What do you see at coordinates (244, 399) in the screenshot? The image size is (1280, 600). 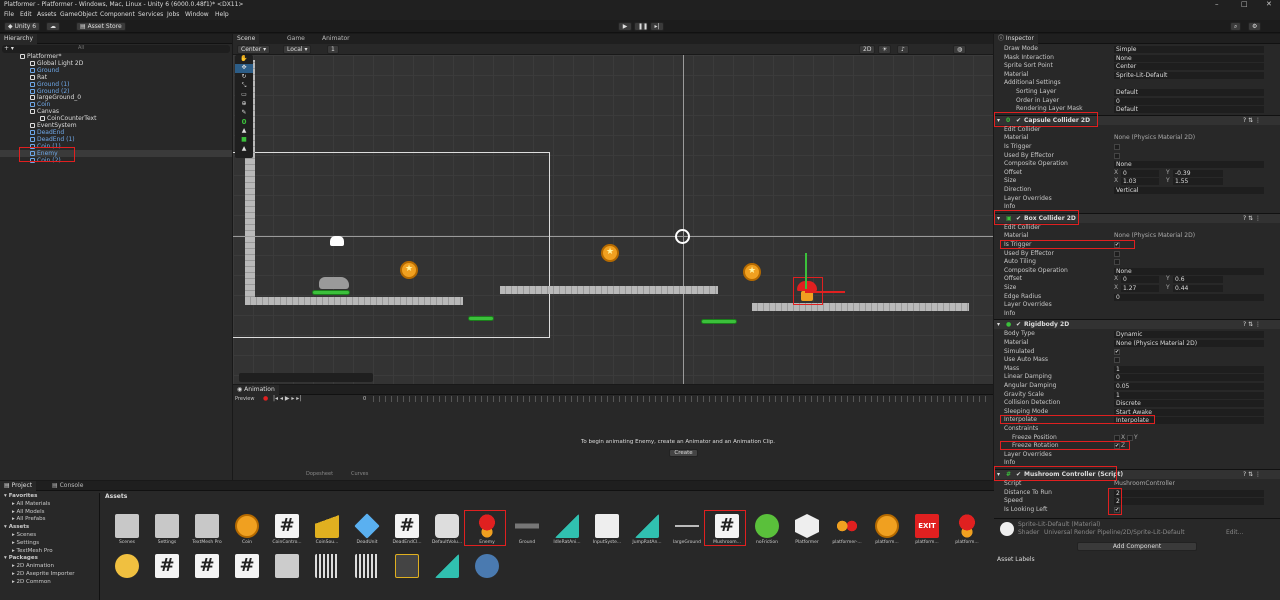 I see `preview-toggle: Preview` at bounding box center [244, 399].